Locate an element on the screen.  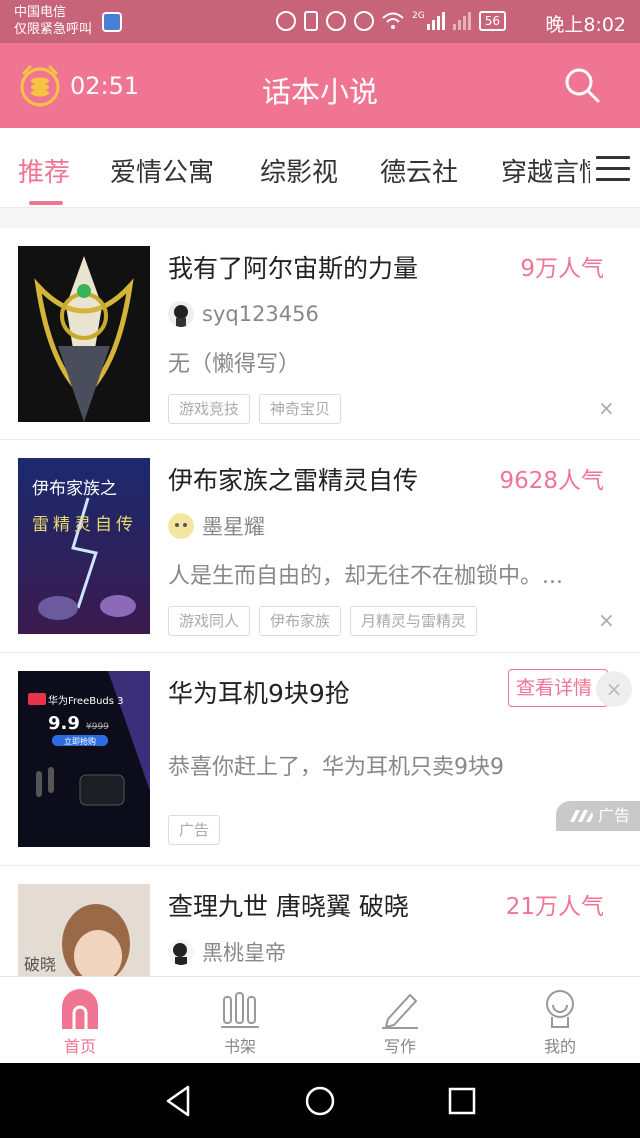
back-icon is located at coordinates (178, 1101).